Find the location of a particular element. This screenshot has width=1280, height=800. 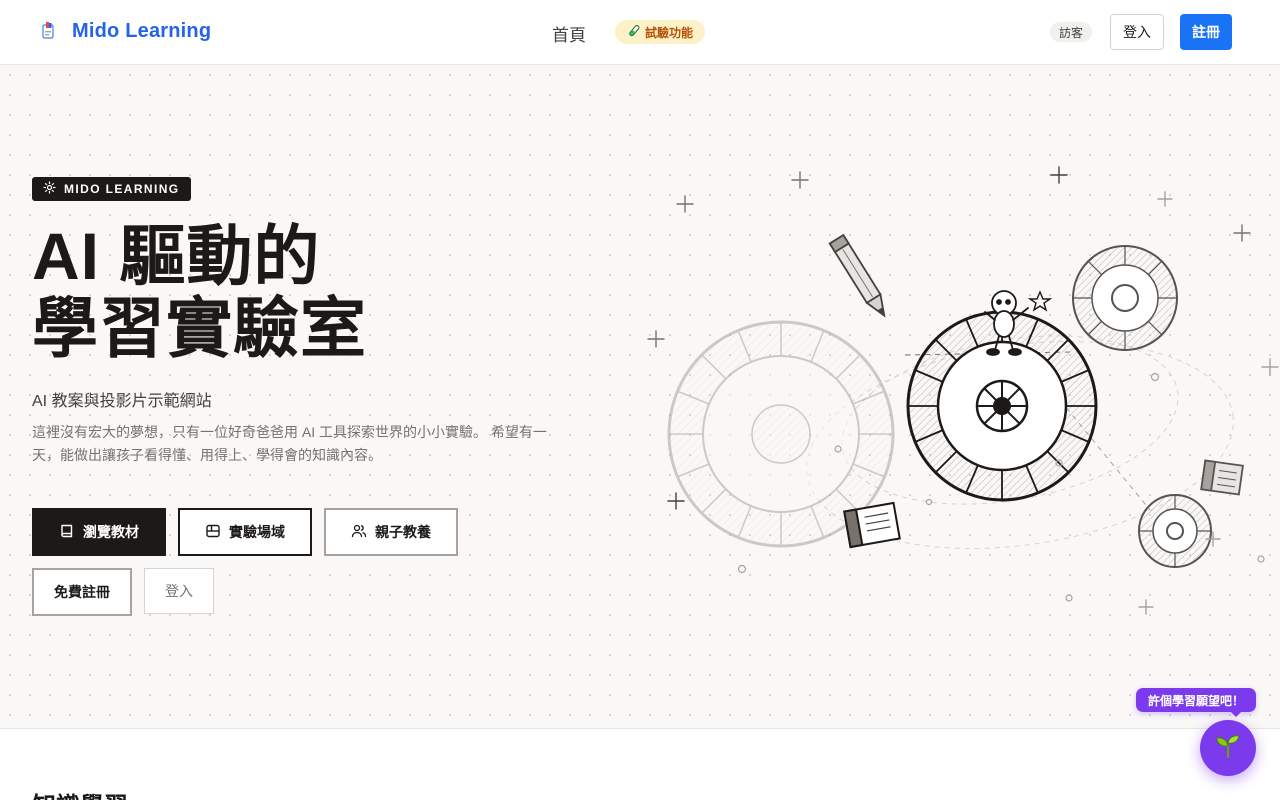

experimental-features-link: 試驗功能 is located at coordinates (660, 32).